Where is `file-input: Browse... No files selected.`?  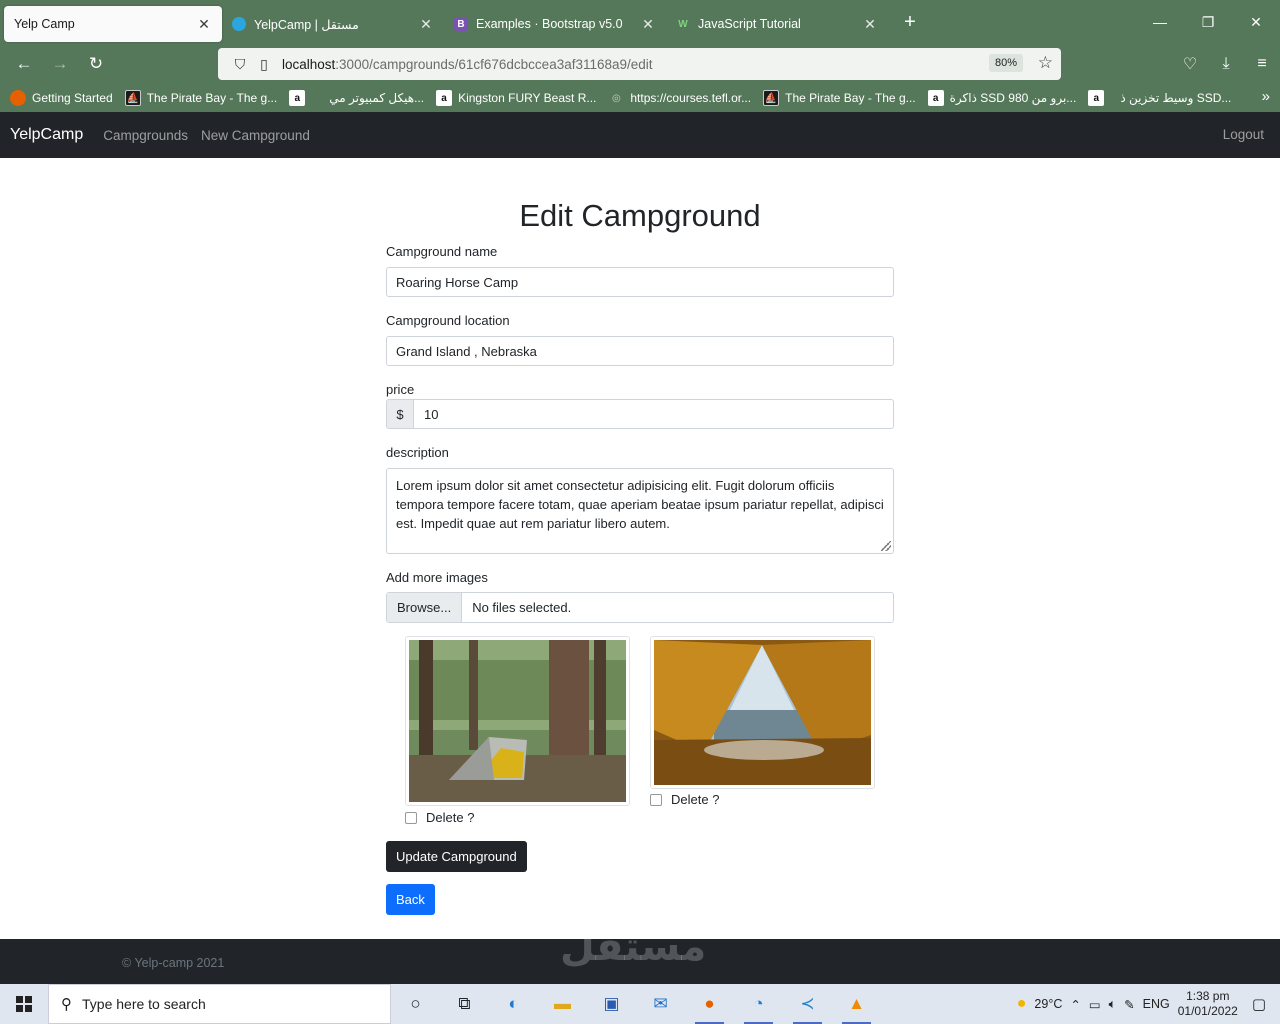 file-input: Browse... No files selected. is located at coordinates (640, 607).